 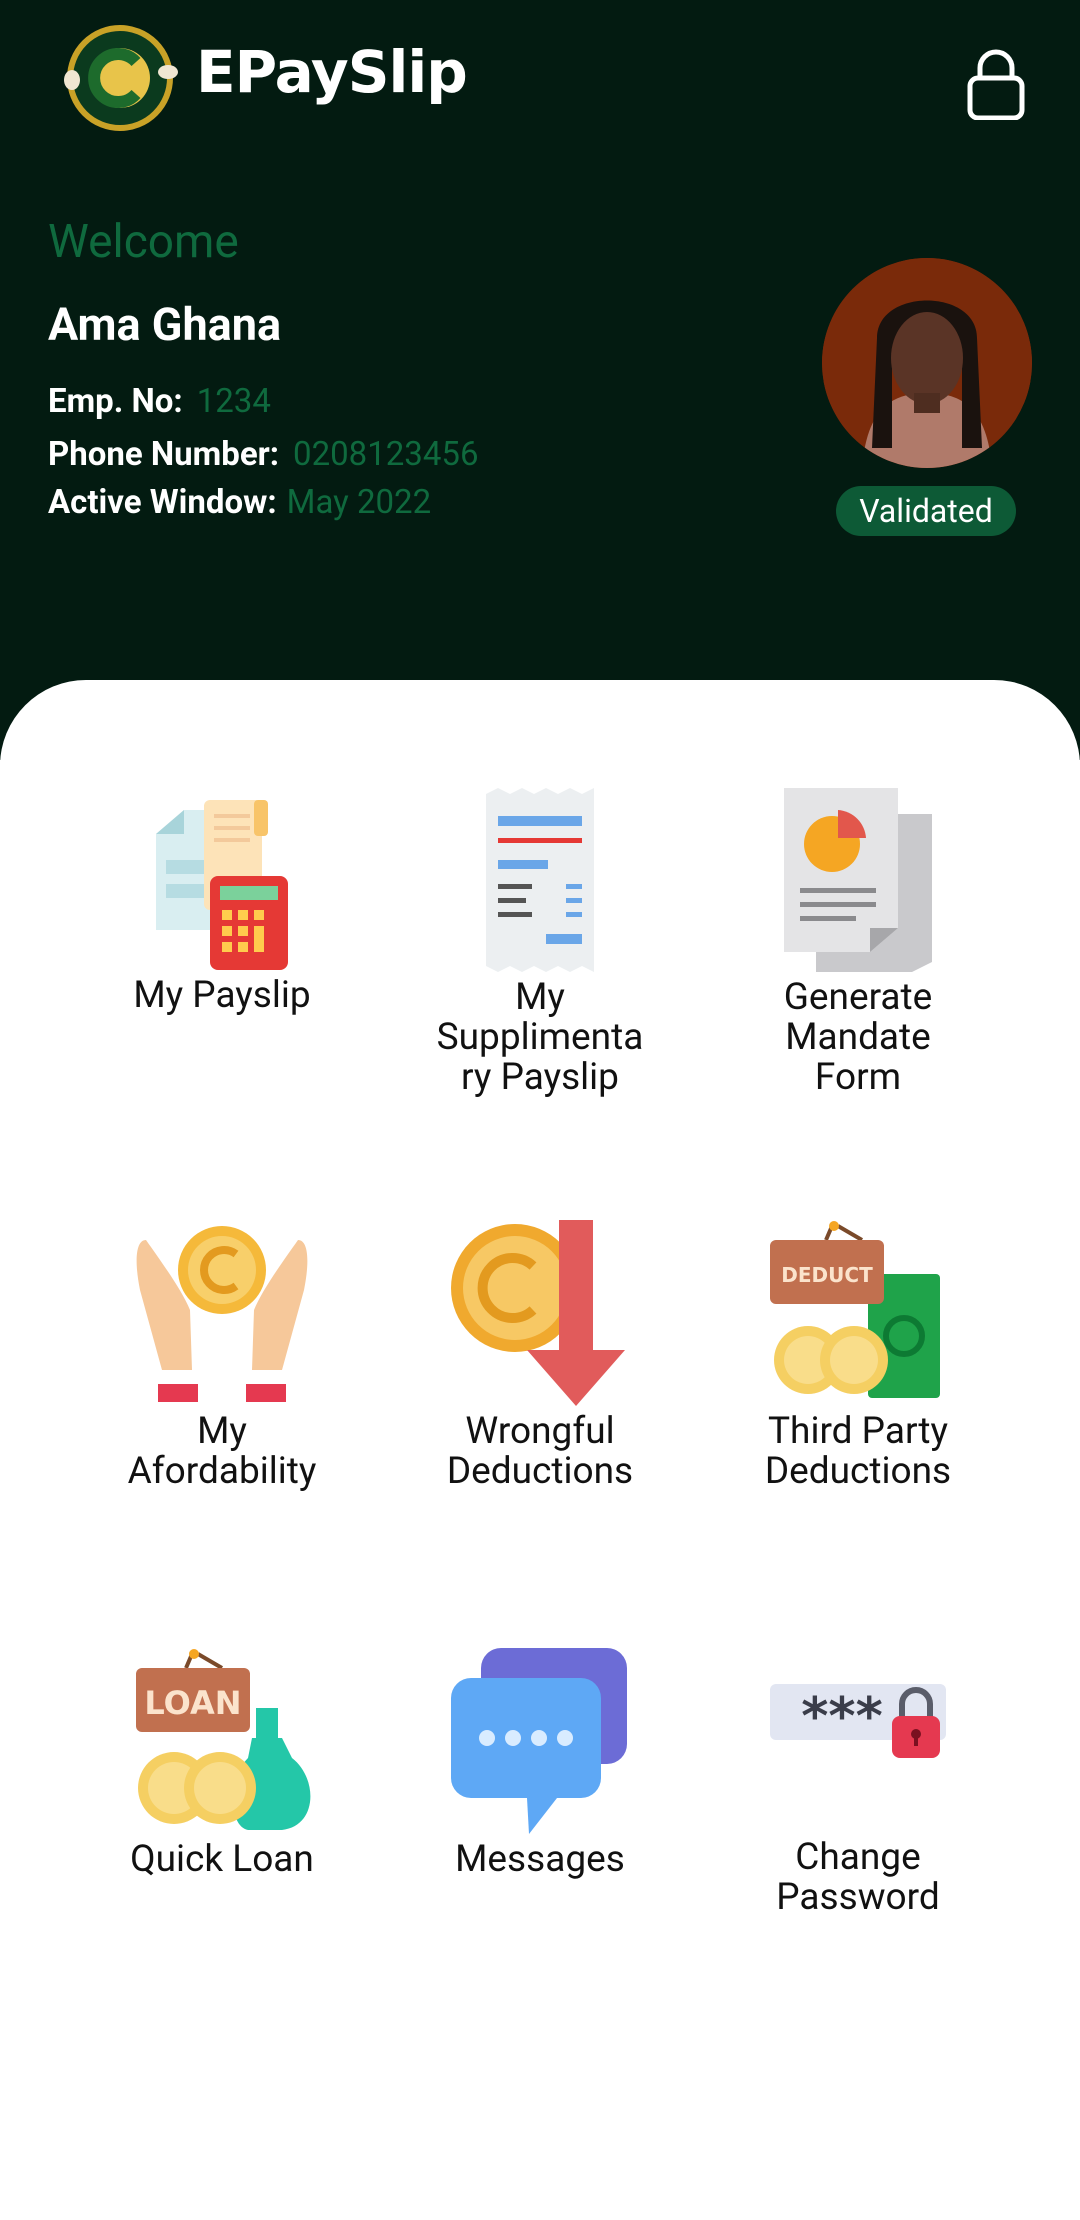 What do you see at coordinates (222, 1451) in the screenshot?
I see `menu-item-label: My Afordability` at bounding box center [222, 1451].